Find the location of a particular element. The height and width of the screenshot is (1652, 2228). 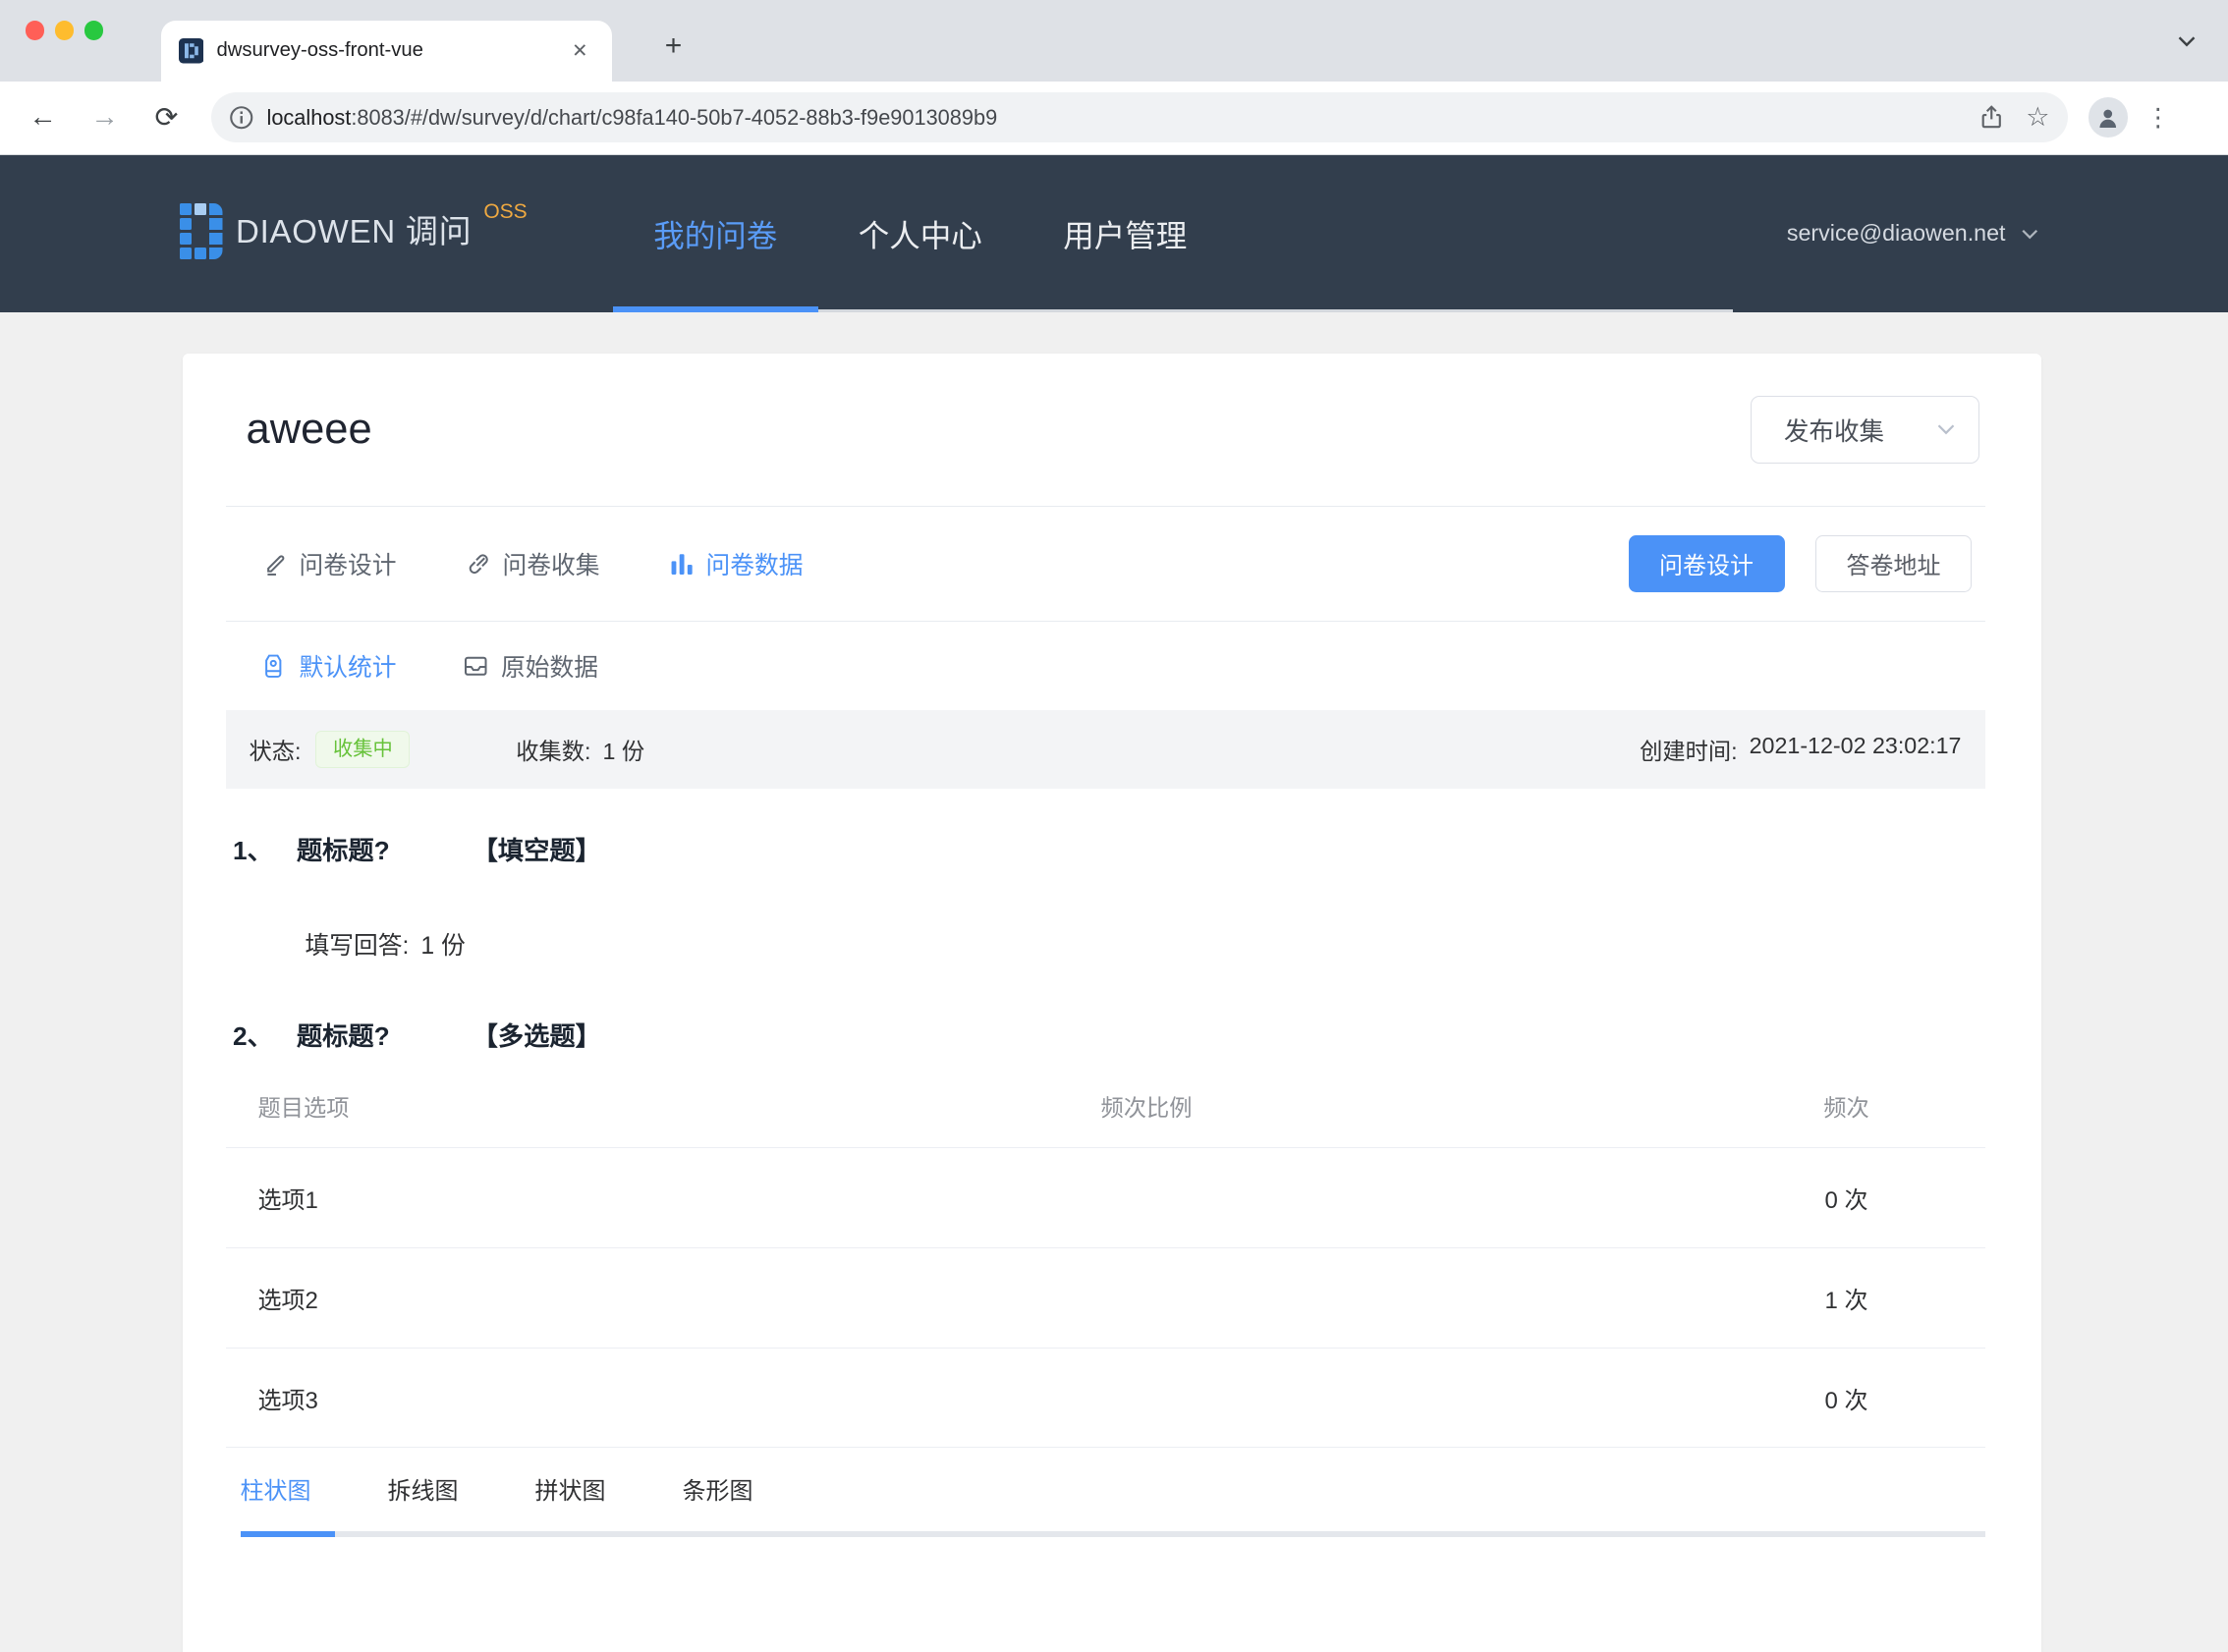

tab-close-icon: ✕ is located at coordinates (579, 51).